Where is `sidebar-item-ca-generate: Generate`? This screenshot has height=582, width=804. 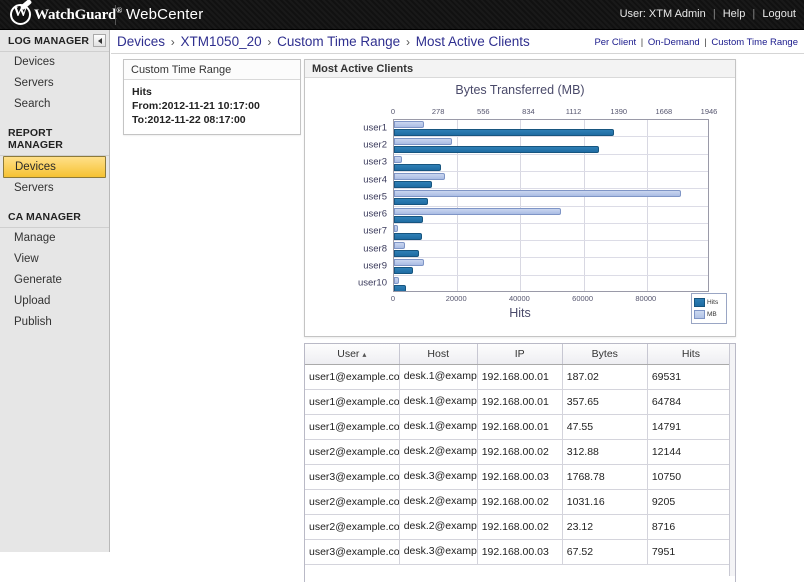 sidebar-item-ca-generate: Generate is located at coordinates (54, 280).